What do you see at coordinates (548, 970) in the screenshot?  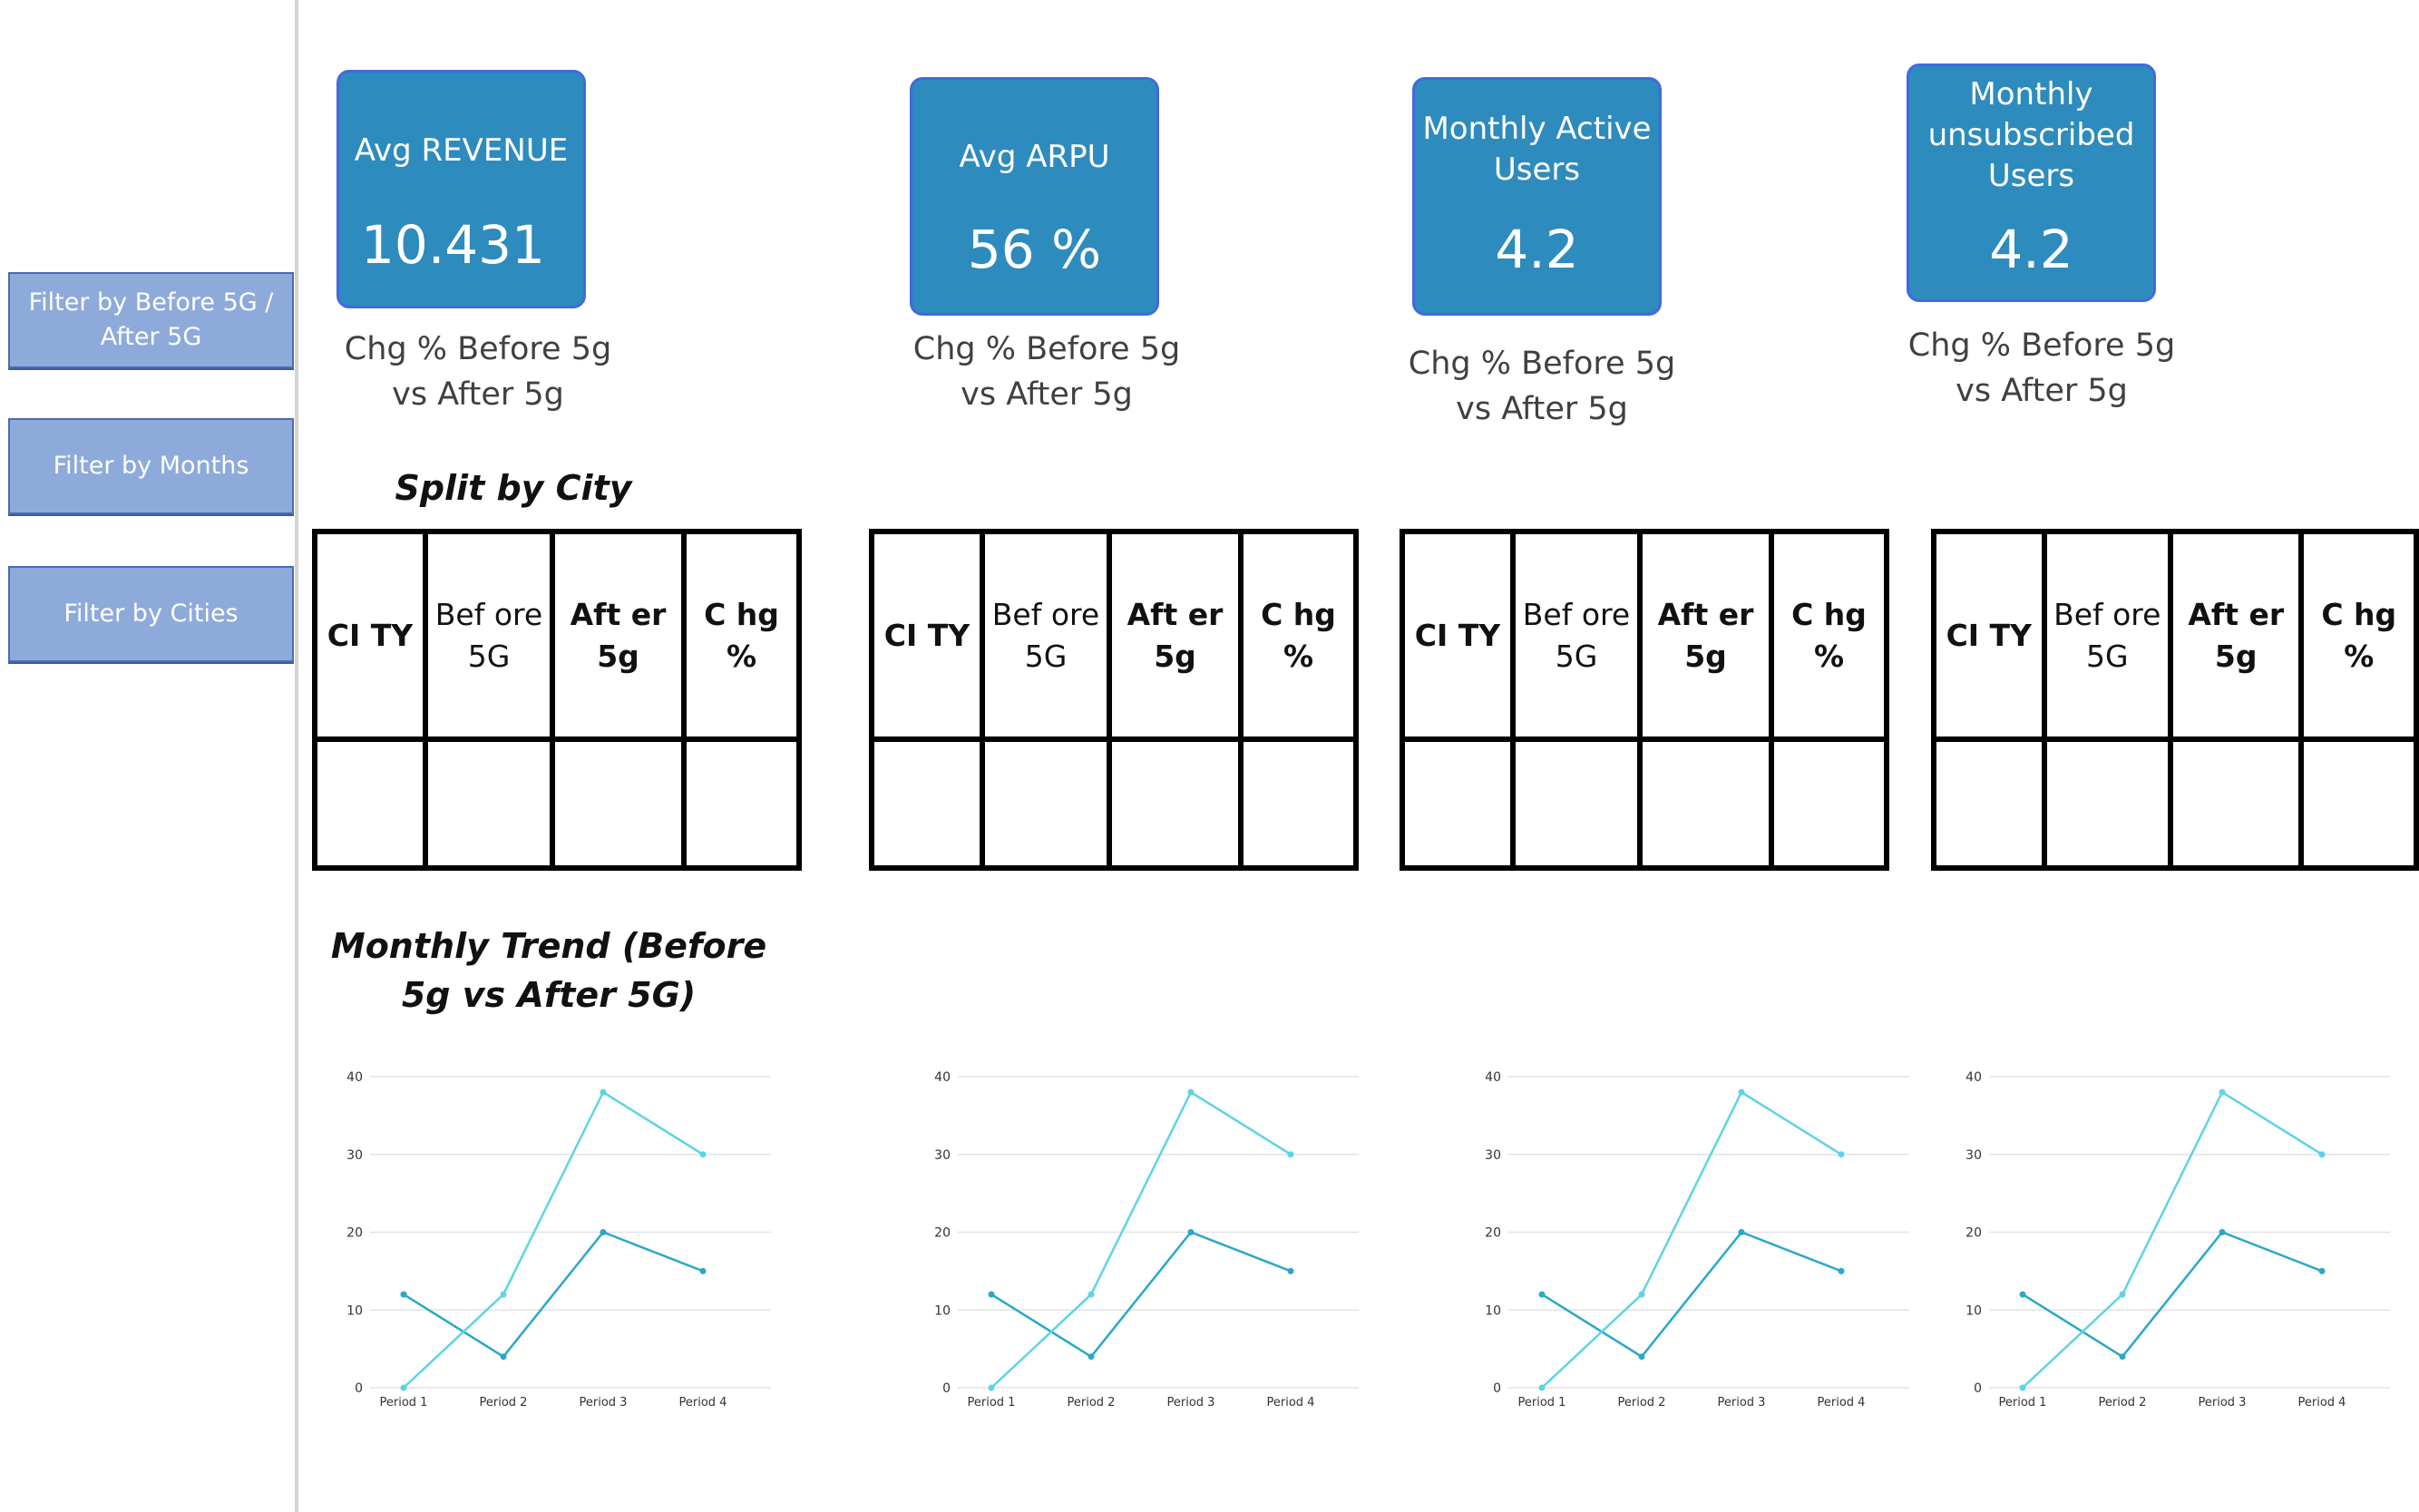 I see `section-title-monthly-trend: Monthly Trend (Before 5g vs After 5G)` at bounding box center [548, 970].